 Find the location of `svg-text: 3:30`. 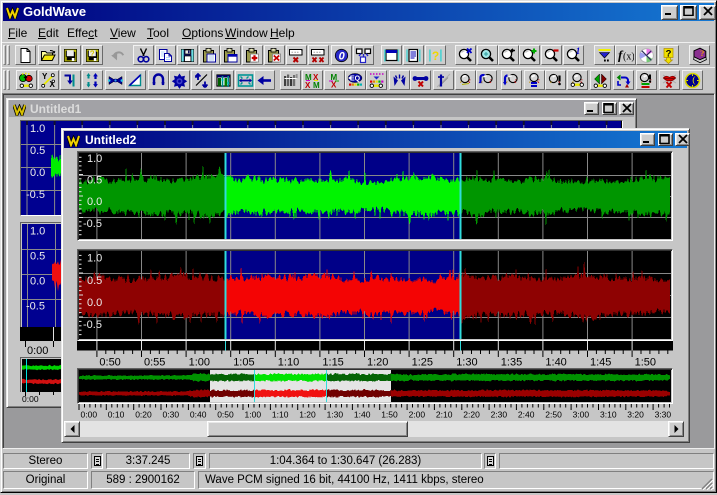

svg-text: 3:30 is located at coordinates (663, 415).